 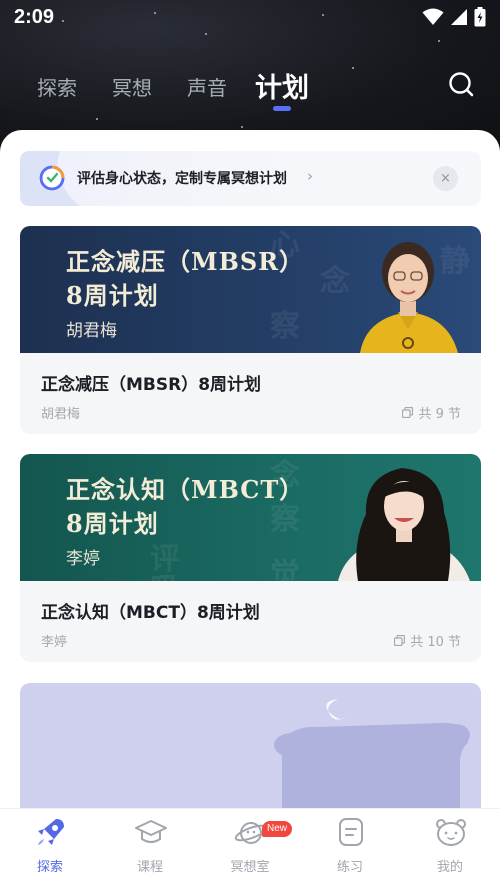 What do you see at coordinates (185, 489) in the screenshot?
I see `cover-title: 正念认知（MBCT）` at bounding box center [185, 489].